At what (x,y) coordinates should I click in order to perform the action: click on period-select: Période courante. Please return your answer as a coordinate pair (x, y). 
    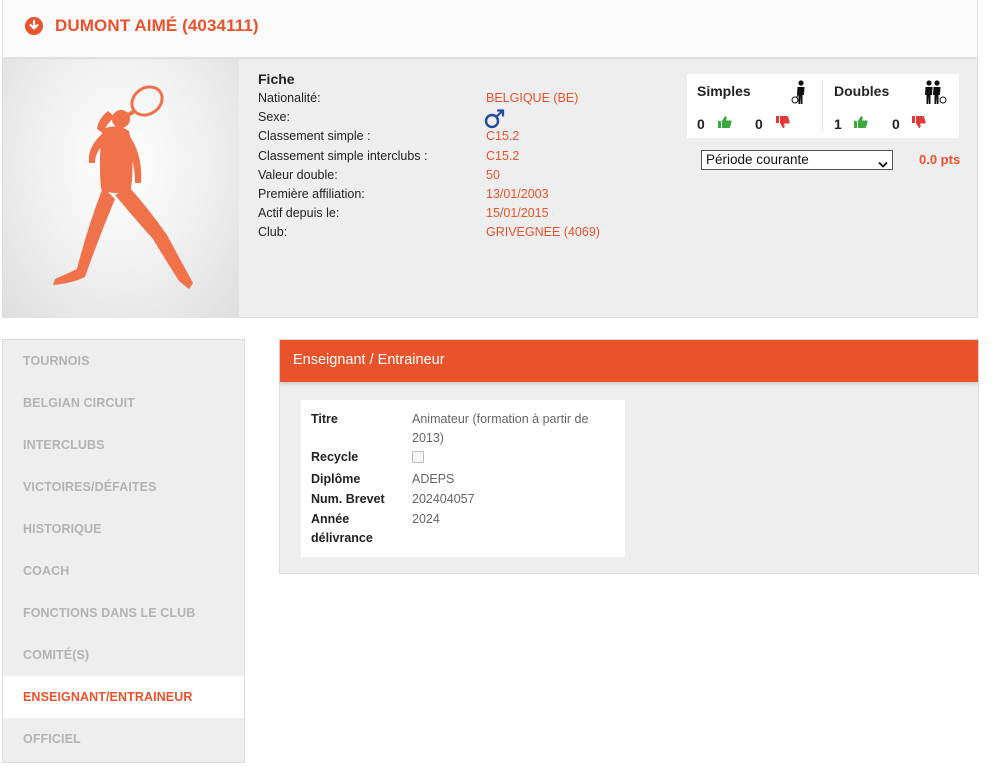
    Looking at the image, I should click on (797, 160).